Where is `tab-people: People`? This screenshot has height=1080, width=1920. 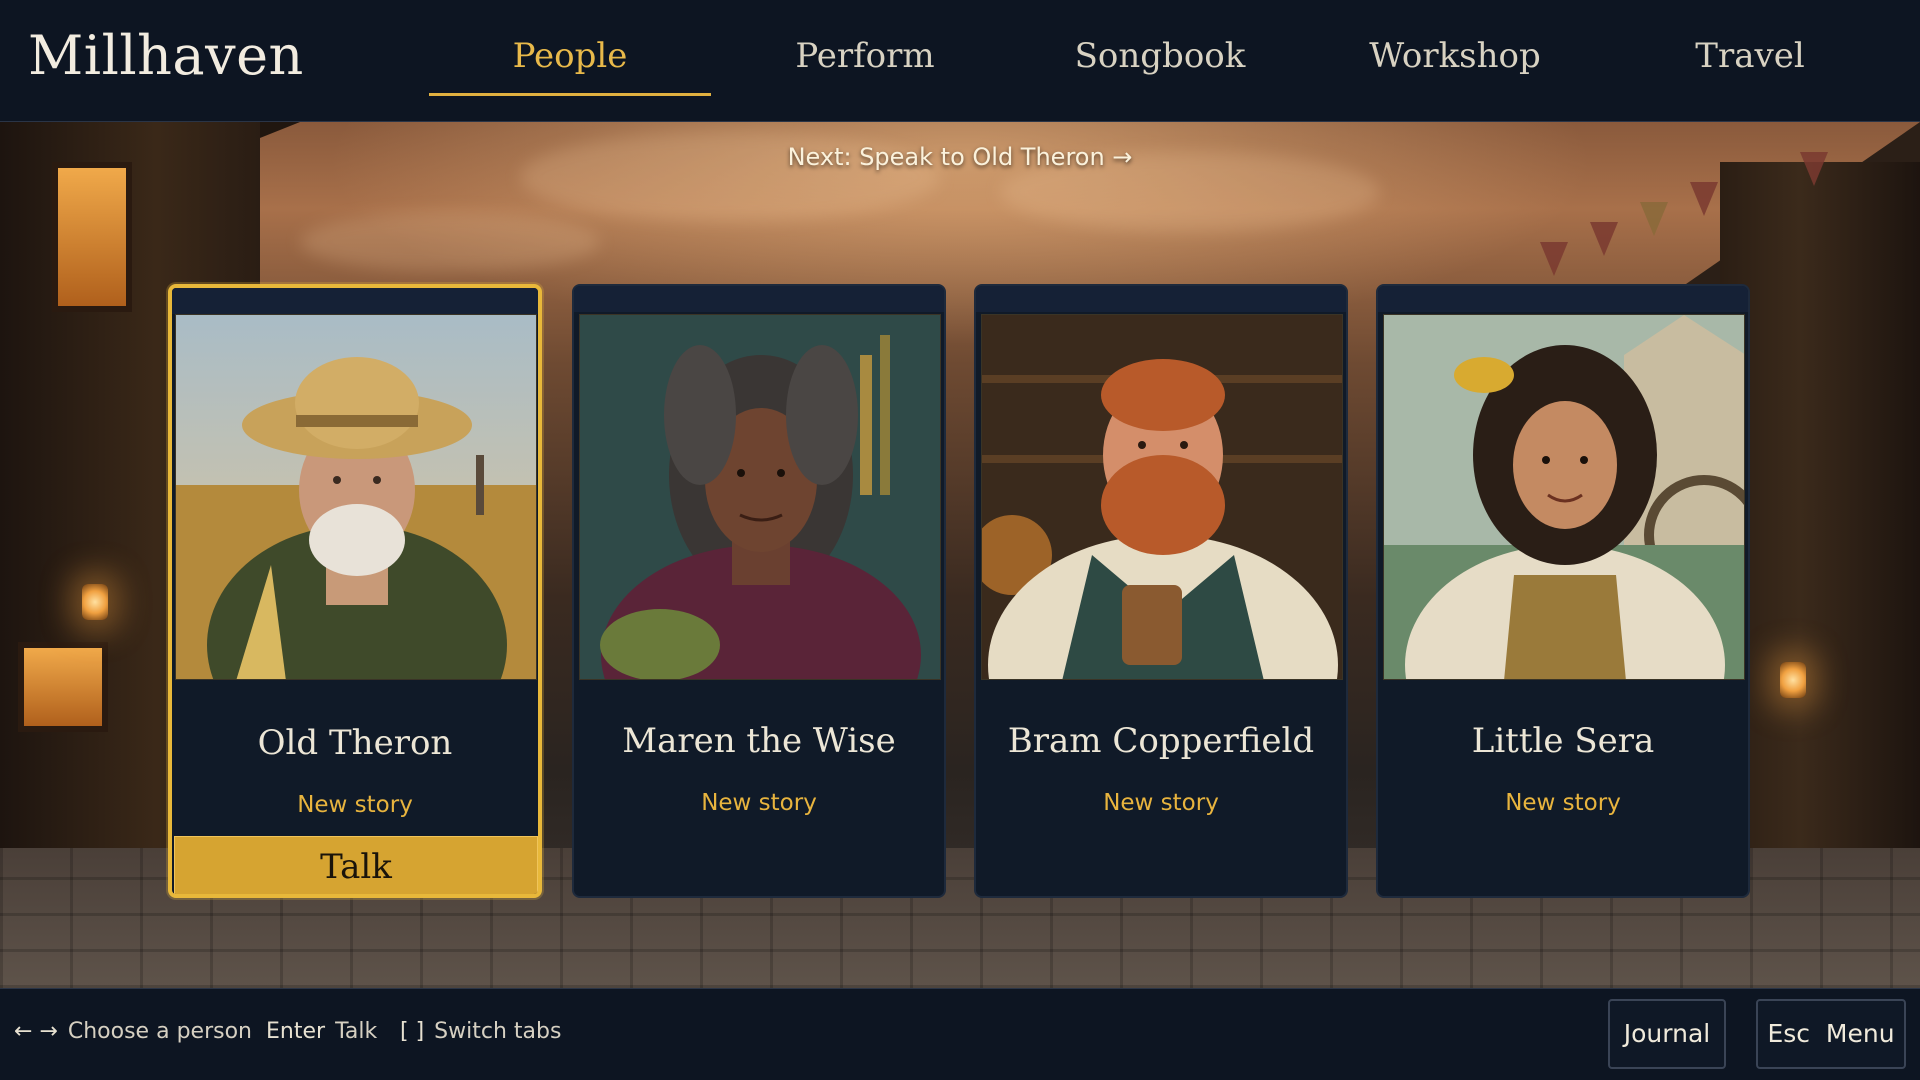 tab-people: People is located at coordinates (570, 66).